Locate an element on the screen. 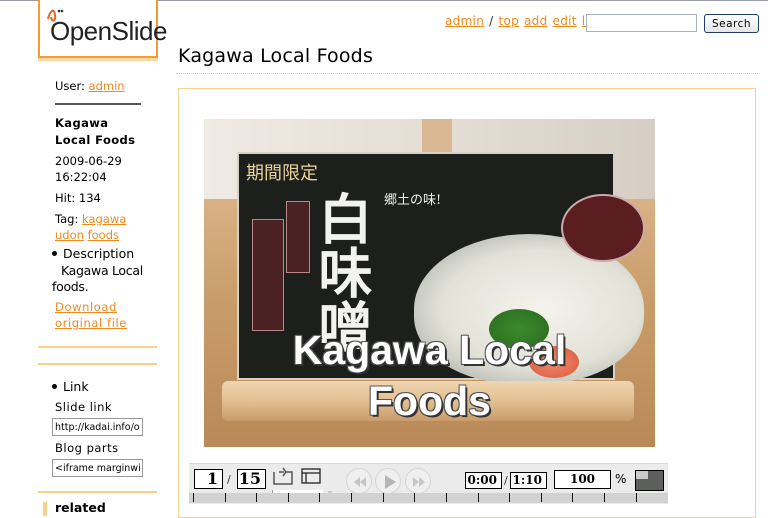 The width and height of the screenshot is (768, 518). fit-screen-button is located at coordinates (649, 480).